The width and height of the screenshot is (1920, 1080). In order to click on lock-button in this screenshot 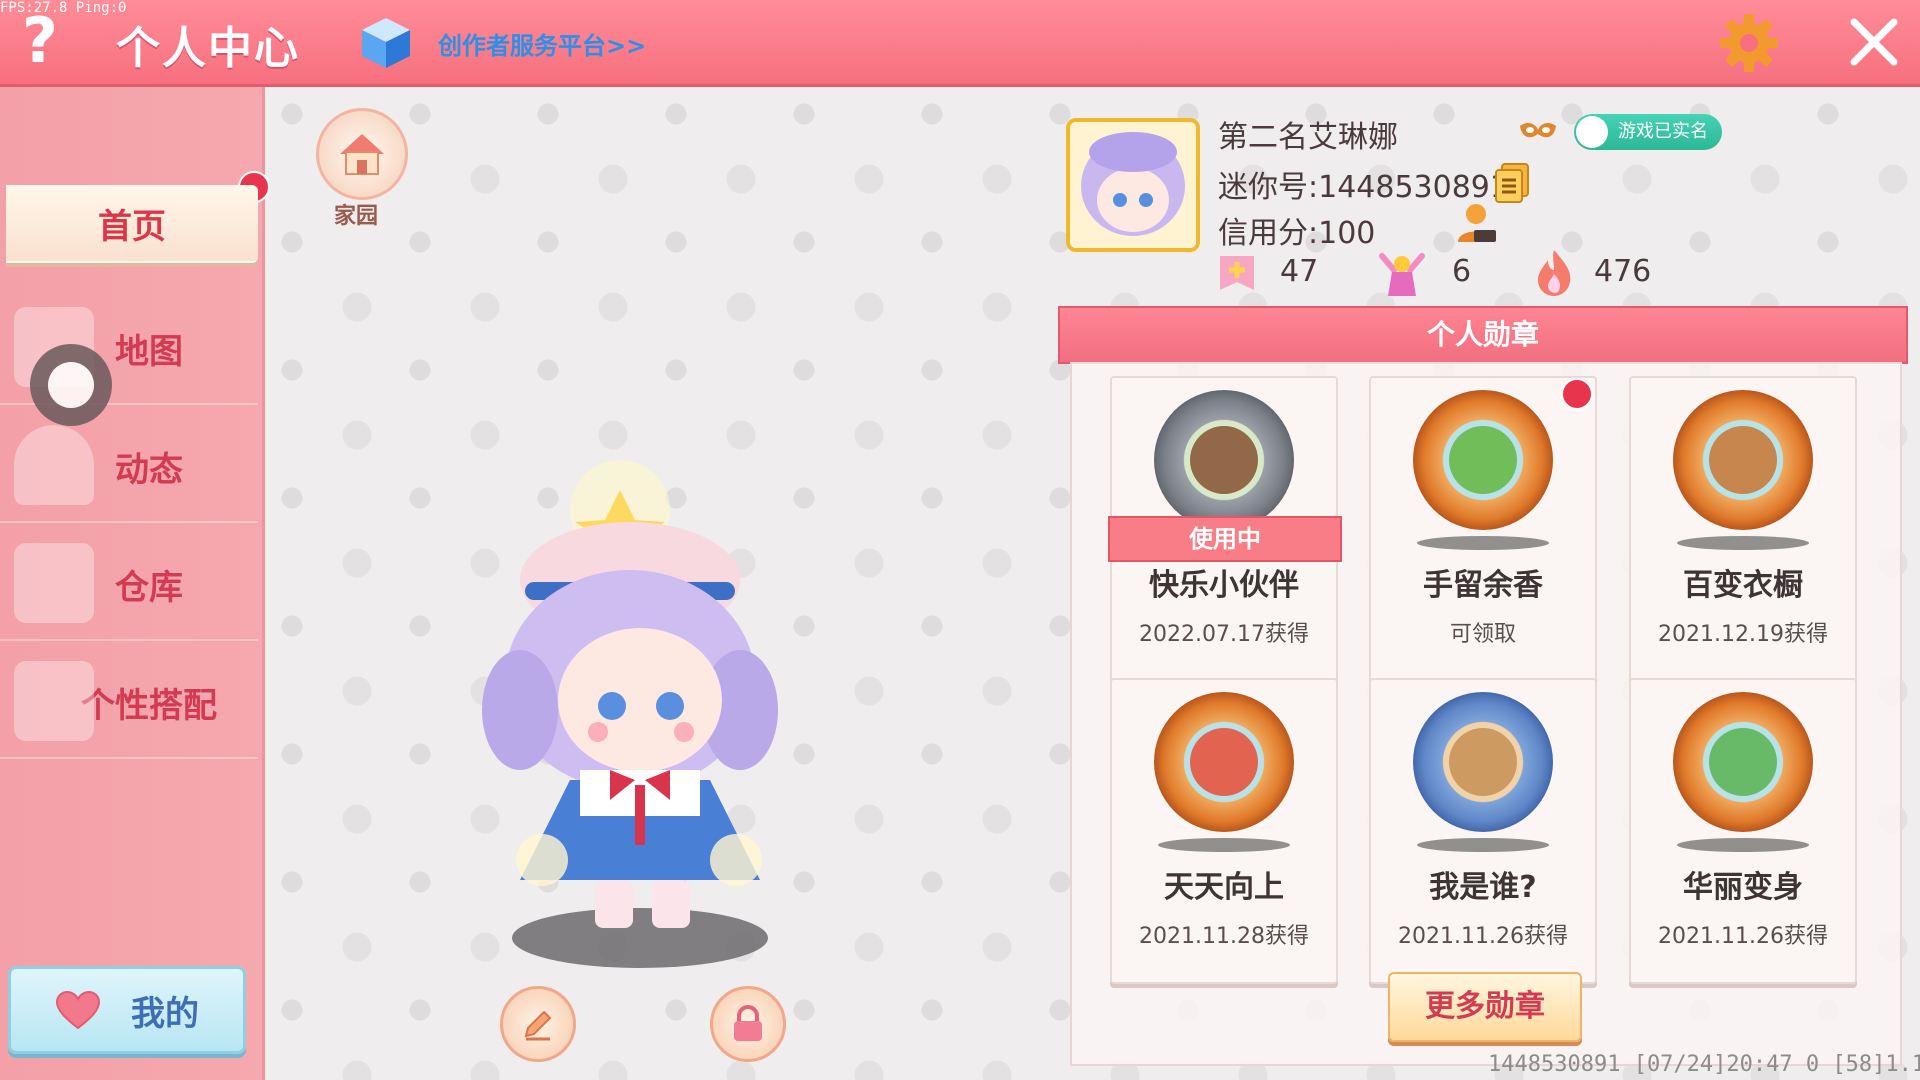, I will do `click(748, 1024)`.